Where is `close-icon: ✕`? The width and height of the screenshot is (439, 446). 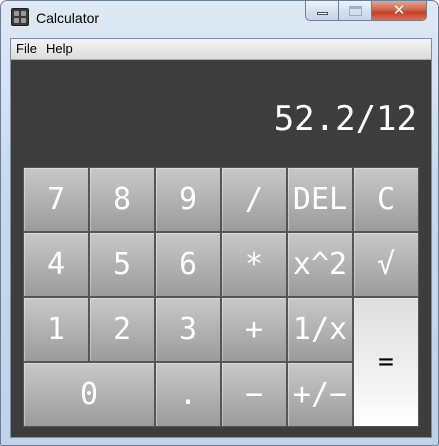 close-icon: ✕ is located at coordinates (399, 10).